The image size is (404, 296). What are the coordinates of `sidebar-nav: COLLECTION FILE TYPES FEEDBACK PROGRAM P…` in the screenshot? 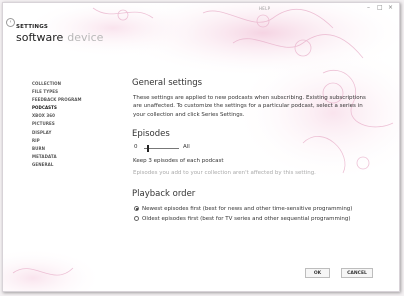 It's located at (57, 124).